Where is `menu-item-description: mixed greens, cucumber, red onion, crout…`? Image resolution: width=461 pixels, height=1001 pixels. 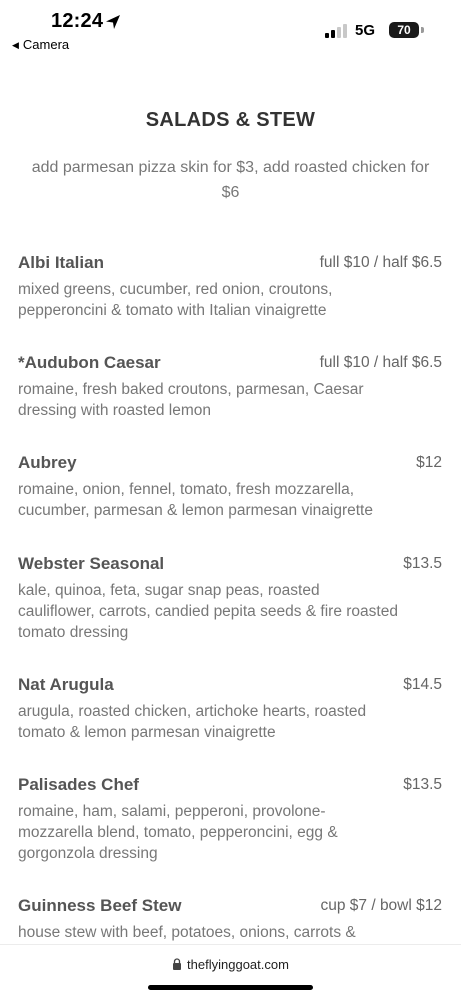
menu-item-description: mixed greens, cucumber, red onion, crout… is located at coordinates (175, 300).